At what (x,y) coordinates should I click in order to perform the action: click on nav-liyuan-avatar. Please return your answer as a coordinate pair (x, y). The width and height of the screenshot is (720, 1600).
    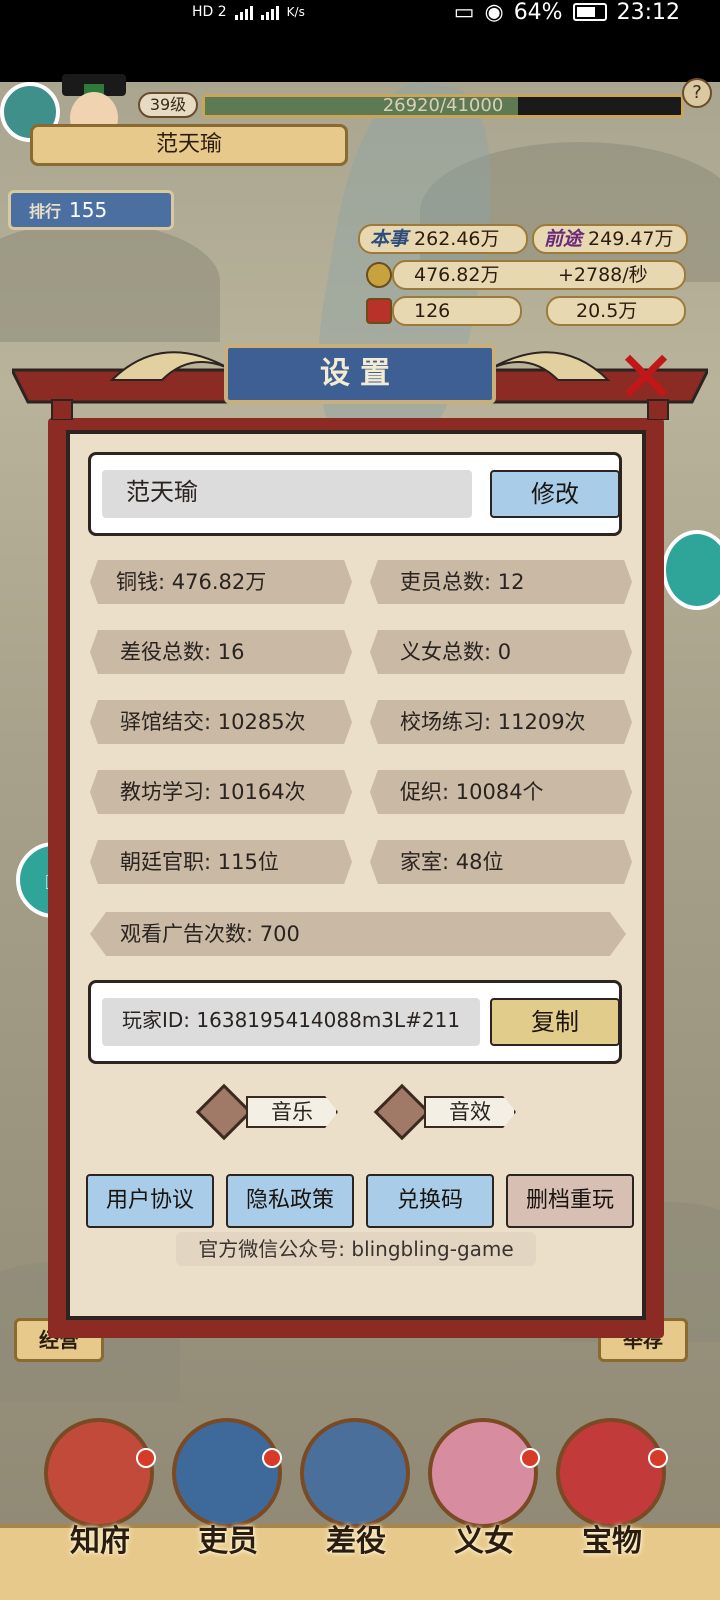
    Looking at the image, I should click on (227, 1473).